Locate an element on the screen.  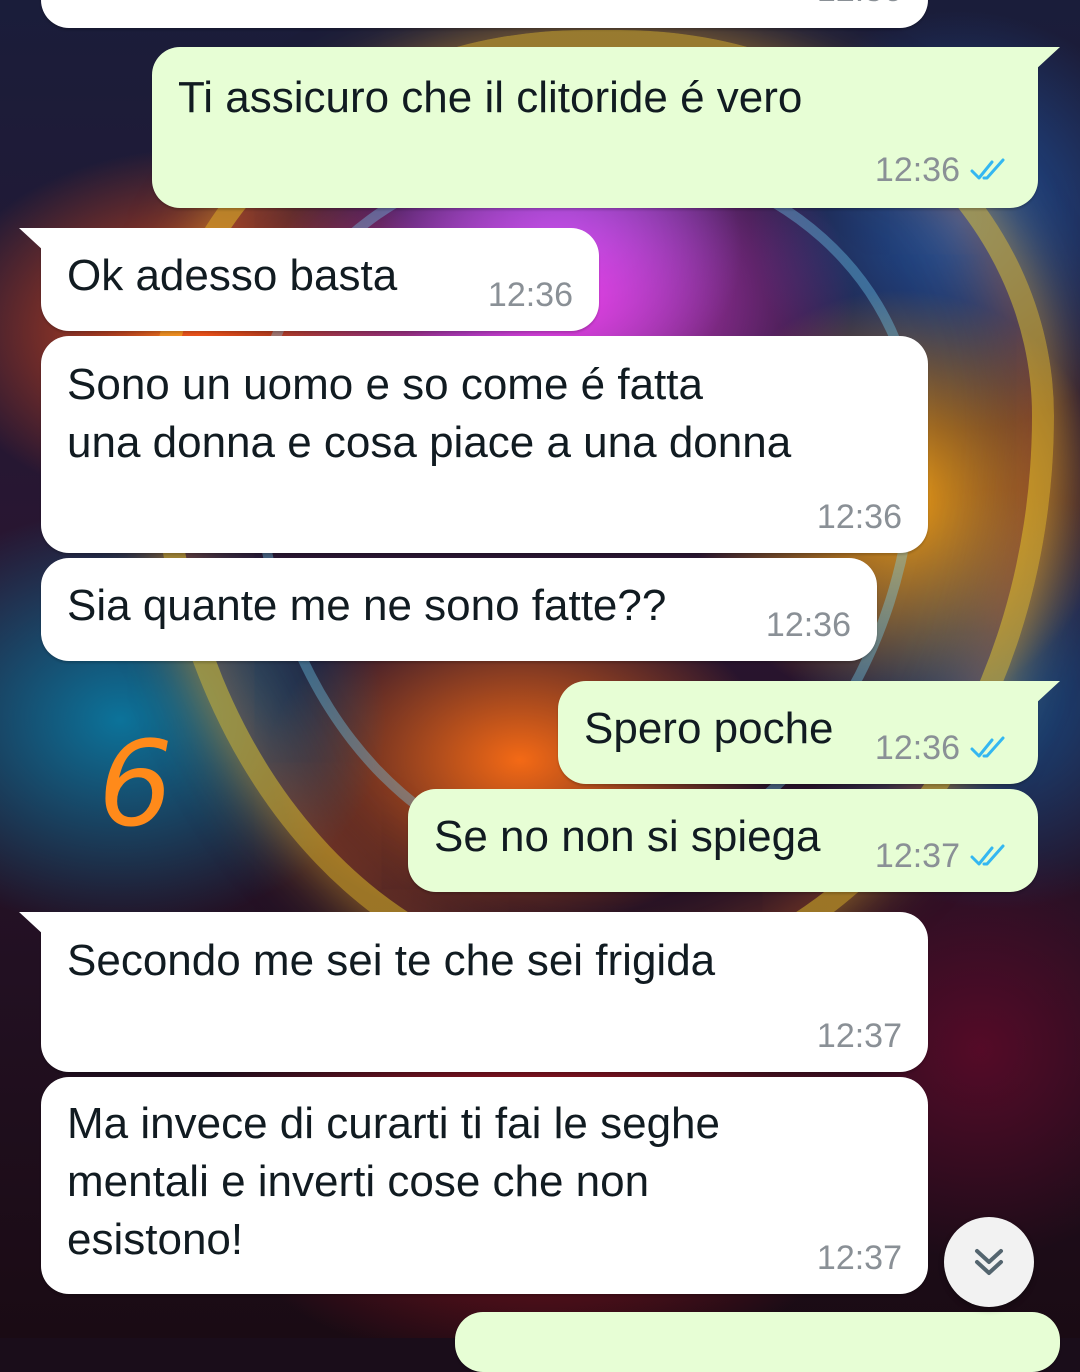
handwritten-annotation: 6 is located at coordinates (136, 784).